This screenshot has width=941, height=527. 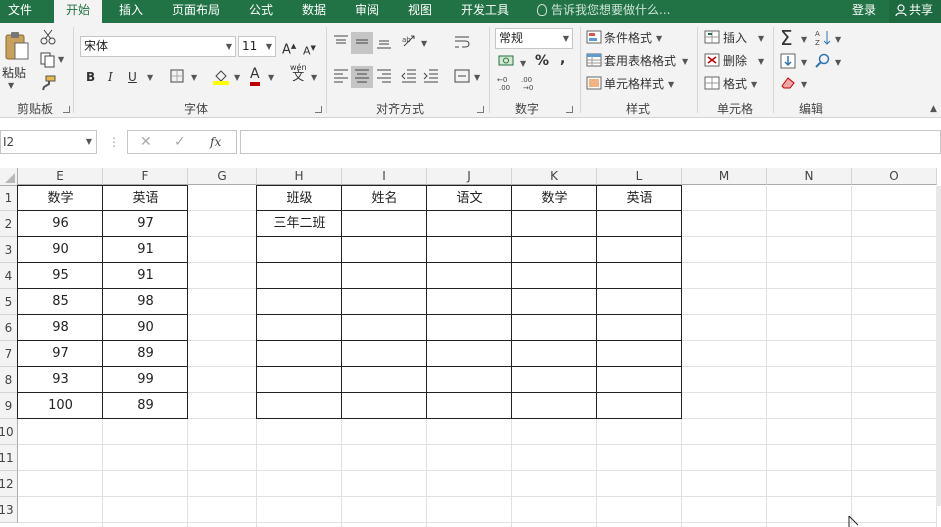 I want to click on format-as-table-icon, so click(x=594, y=60).